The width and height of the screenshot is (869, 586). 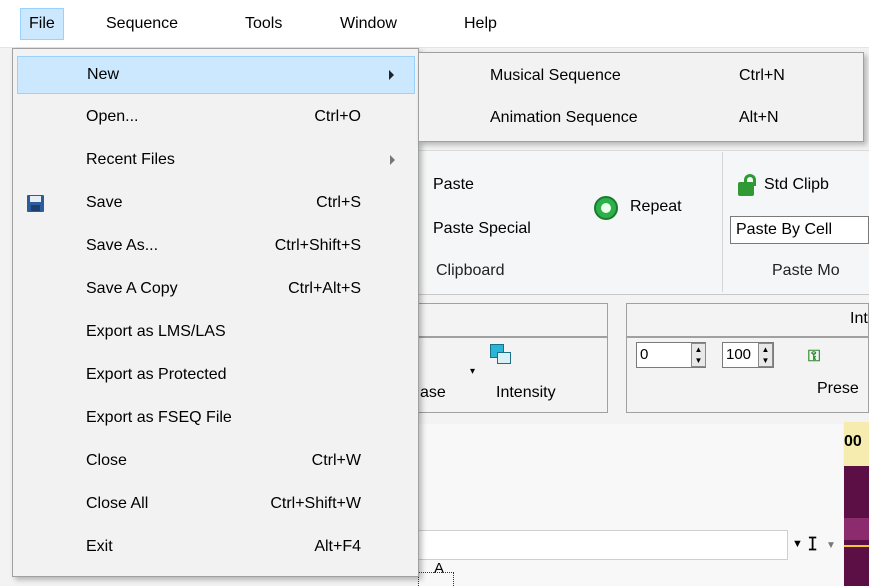 What do you see at coordinates (641, 77) in the screenshot?
I see `submenu-item-musical-sequence: Musical Sequence Ctrl+N` at bounding box center [641, 77].